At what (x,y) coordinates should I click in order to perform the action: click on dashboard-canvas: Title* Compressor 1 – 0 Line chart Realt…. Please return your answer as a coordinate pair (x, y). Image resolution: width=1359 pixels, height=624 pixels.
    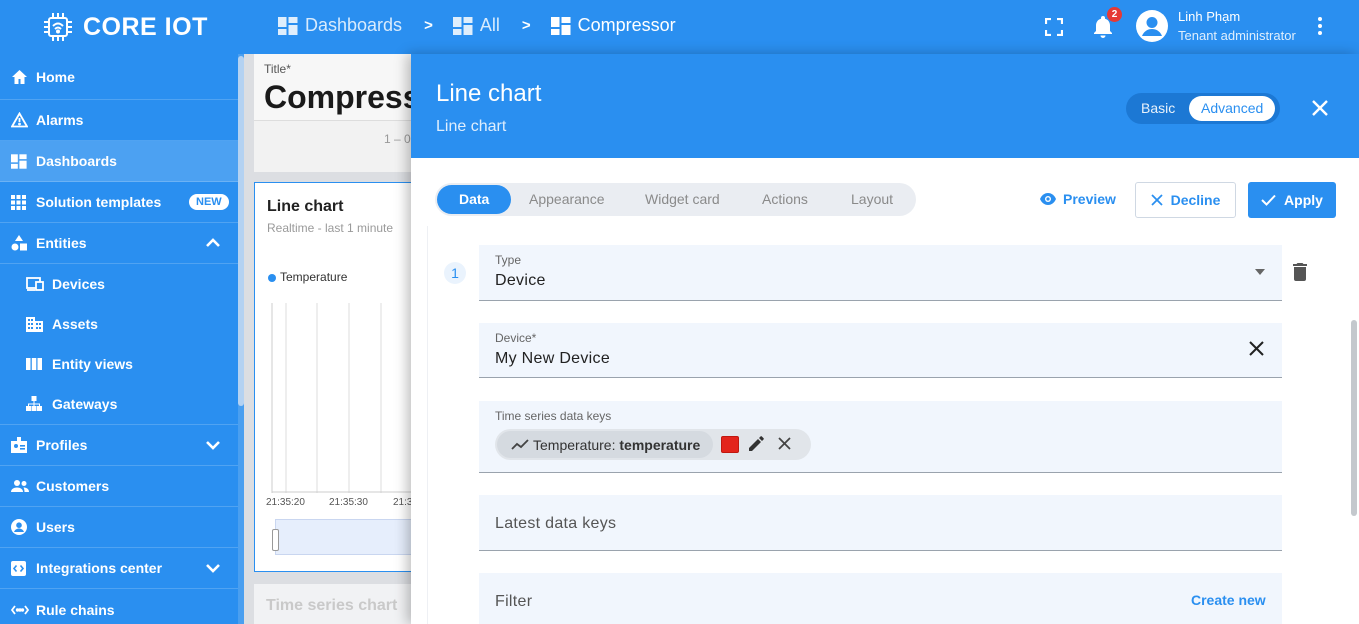
    Looking at the image, I should click on (327, 339).